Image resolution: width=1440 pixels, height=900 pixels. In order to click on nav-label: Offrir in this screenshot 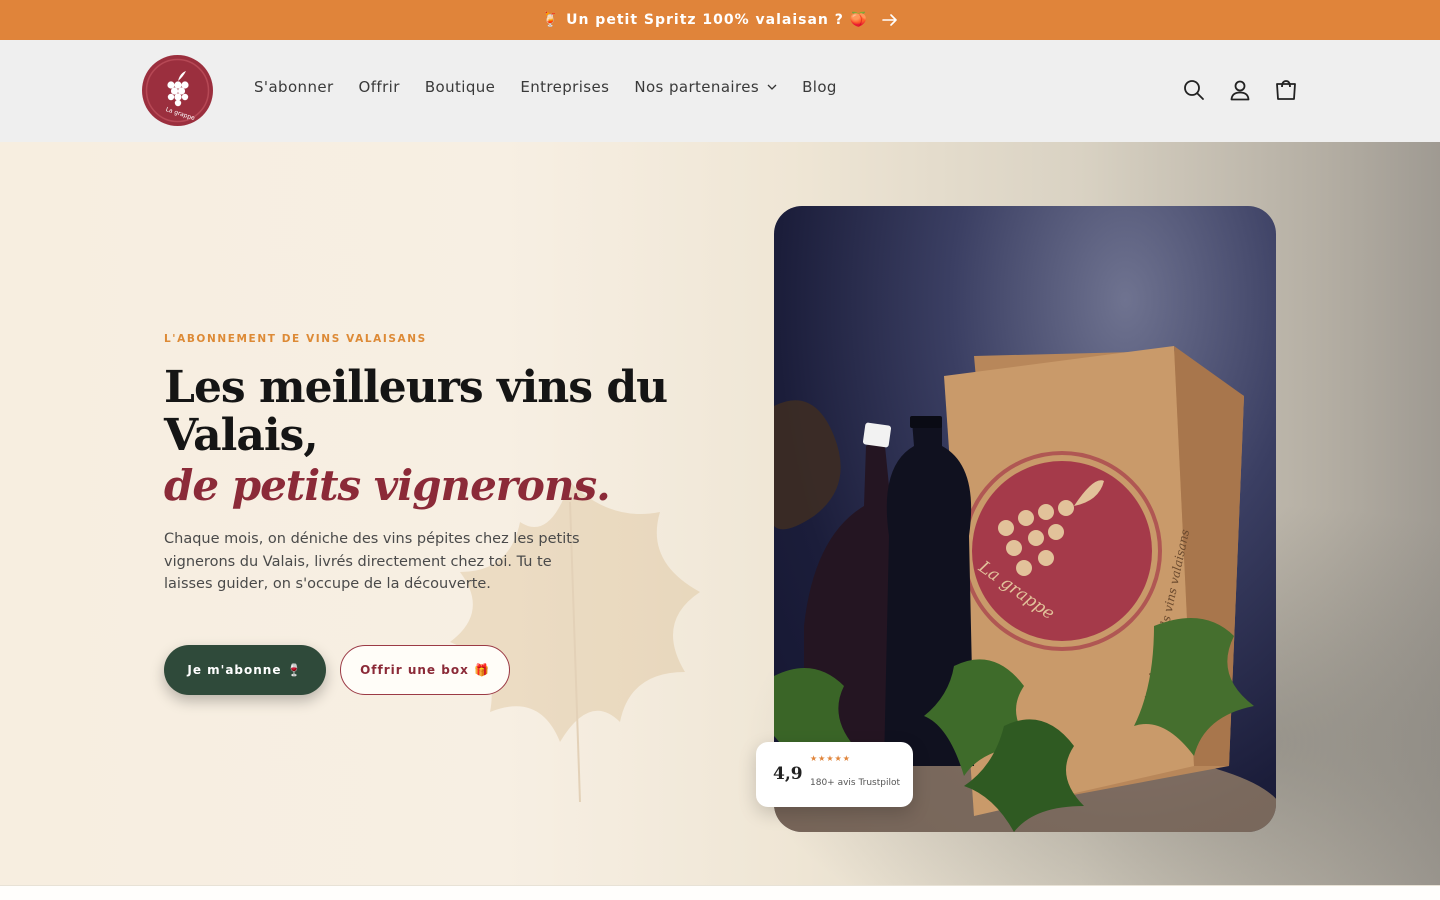, I will do `click(379, 87)`.